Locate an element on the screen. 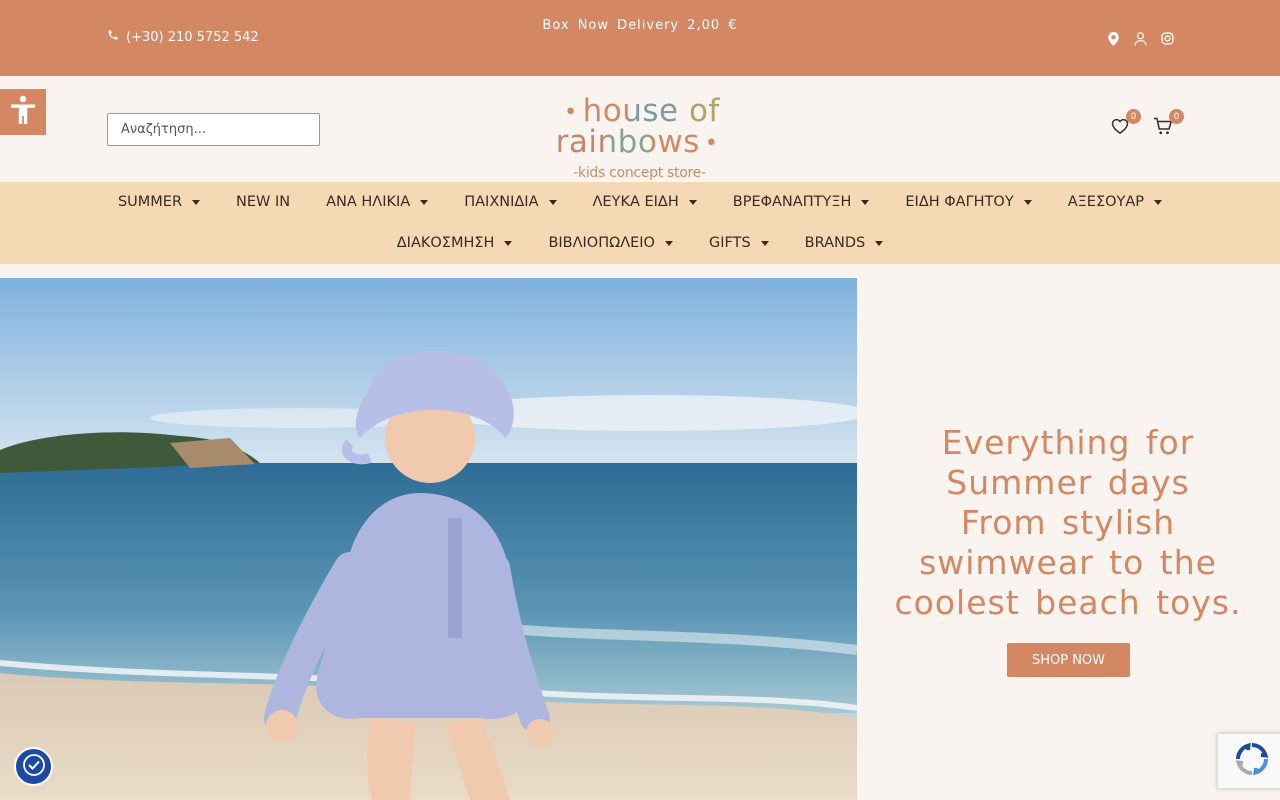 This screenshot has height=800, width=1280. nav-item-accessories: ΑΞΕΣΟΥΑΡ is located at coordinates (1115, 202).